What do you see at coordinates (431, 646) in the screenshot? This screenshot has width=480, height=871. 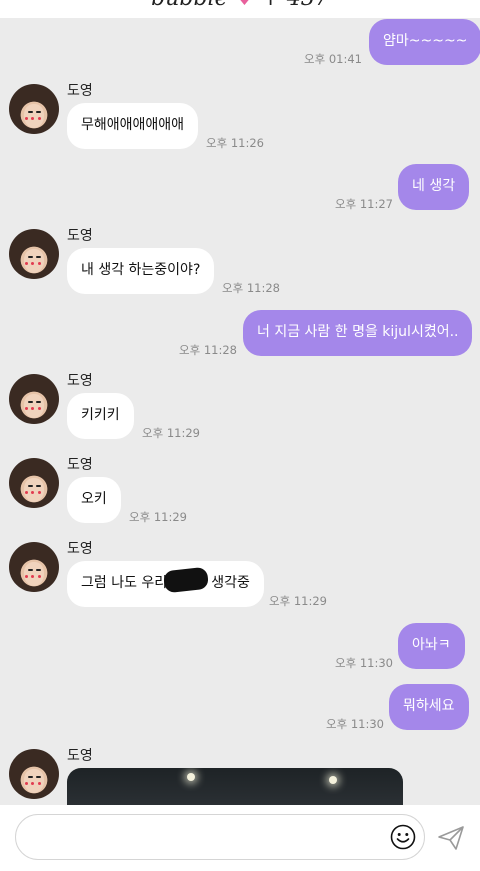 I see `message-bubble-sent: 아놔ㅋ` at bounding box center [431, 646].